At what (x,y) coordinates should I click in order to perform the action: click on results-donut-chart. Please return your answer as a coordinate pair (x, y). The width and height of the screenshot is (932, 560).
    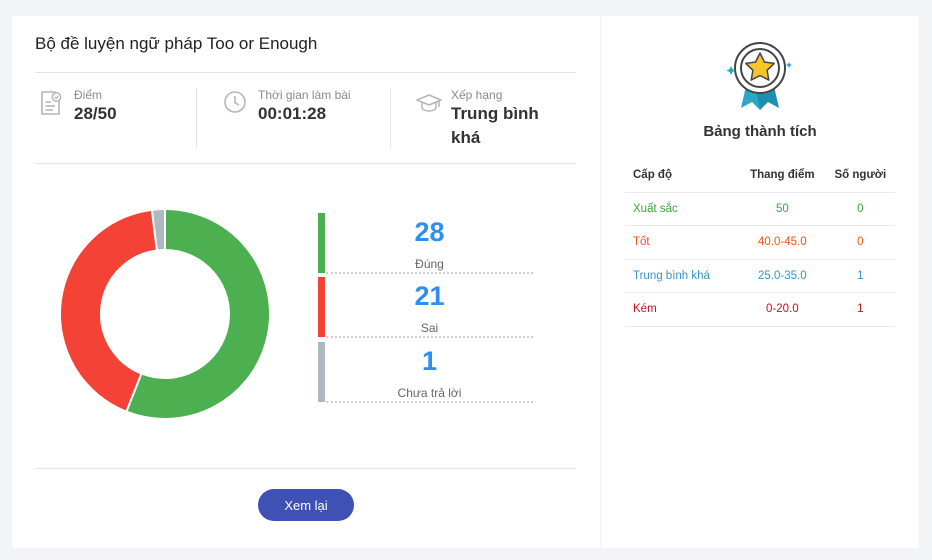
    Looking at the image, I should click on (165, 314).